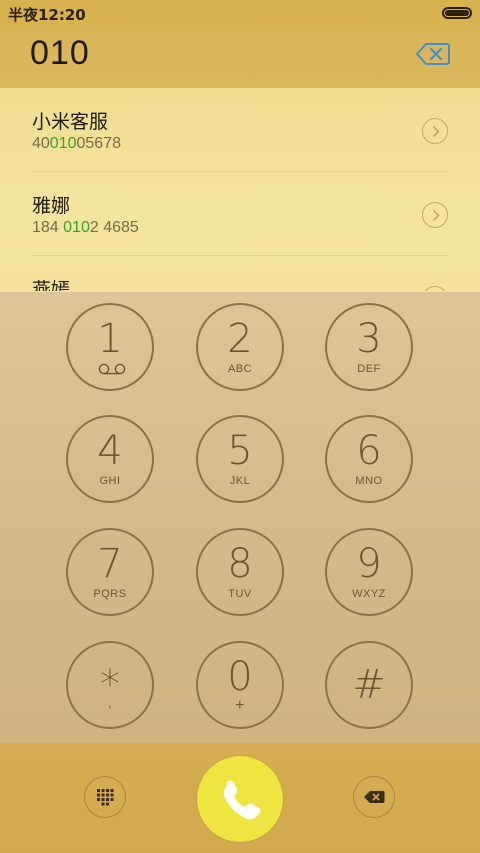 This screenshot has width=480, height=853. I want to click on key-7: 7 PQRS, so click(110, 572).